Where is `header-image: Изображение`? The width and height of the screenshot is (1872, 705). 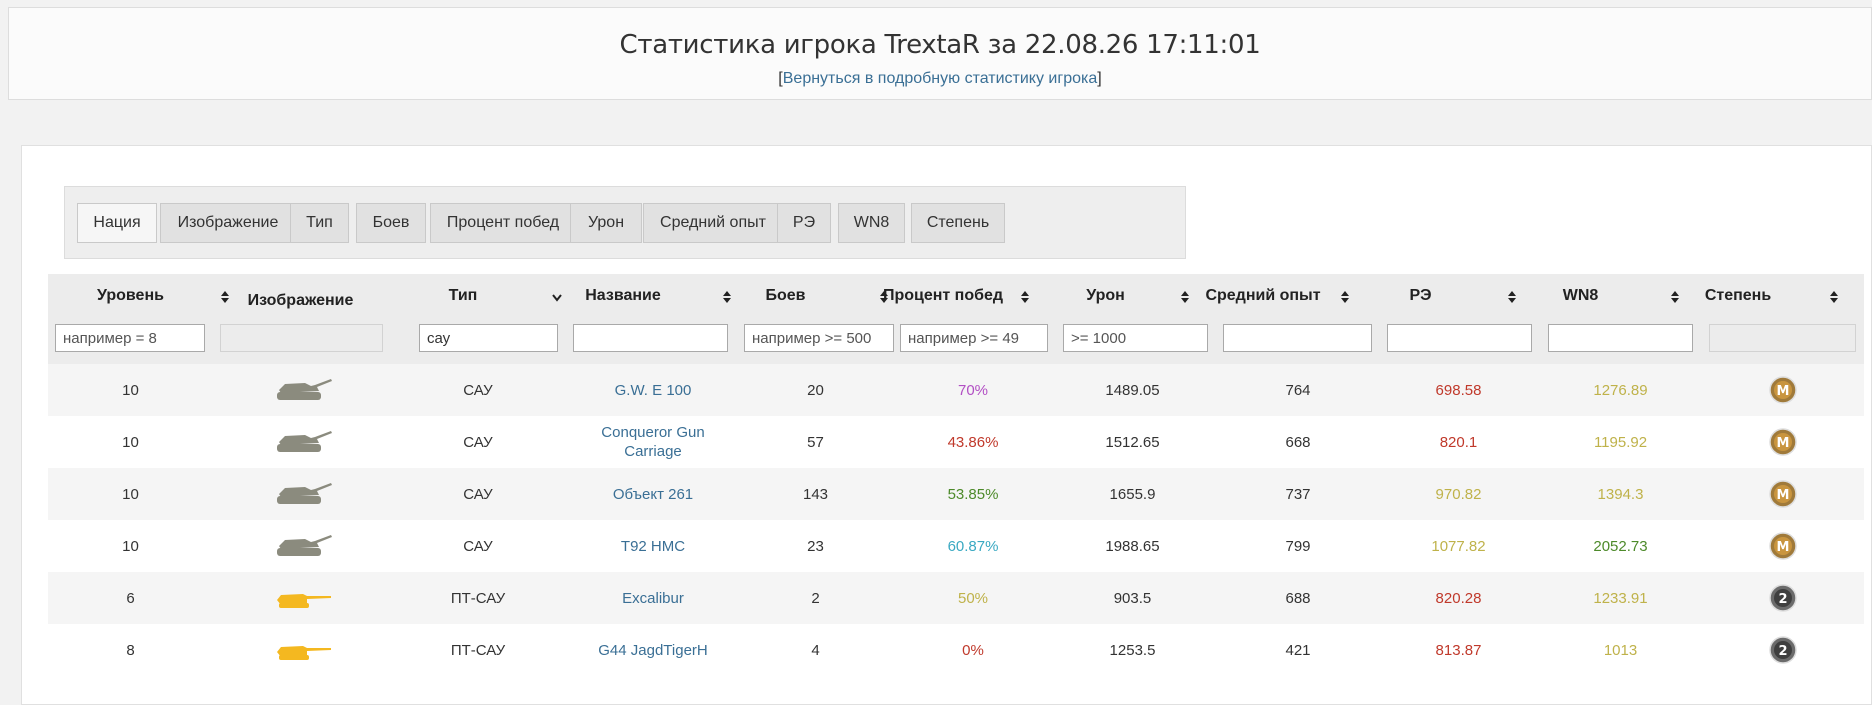 header-image: Изображение is located at coordinates (300, 300).